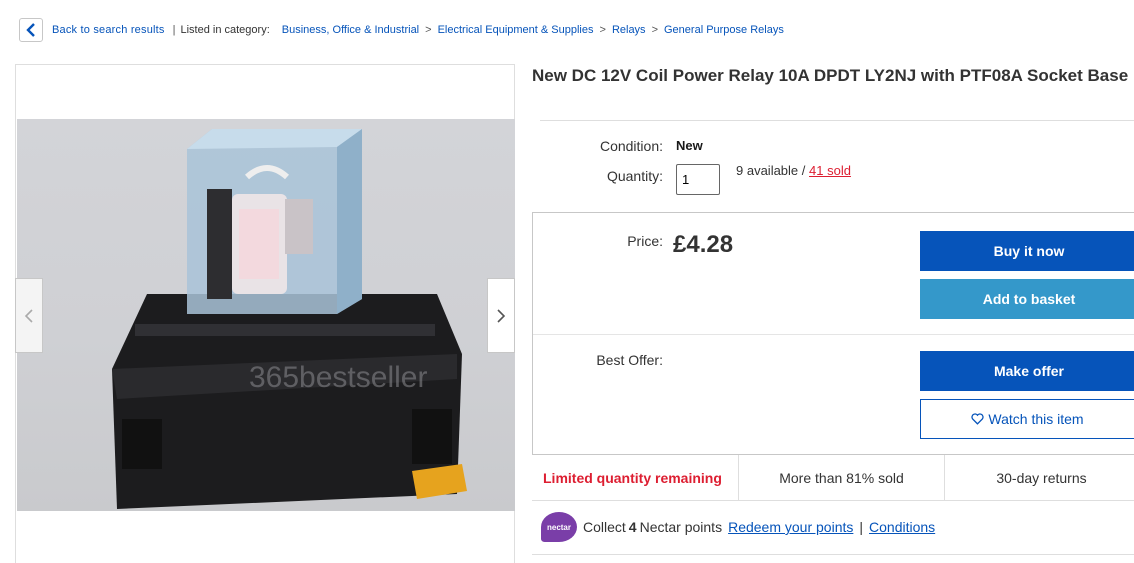 The height and width of the screenshot is (563, 1134). I want to click on nectar-points-count: 4, so click(632, 527).